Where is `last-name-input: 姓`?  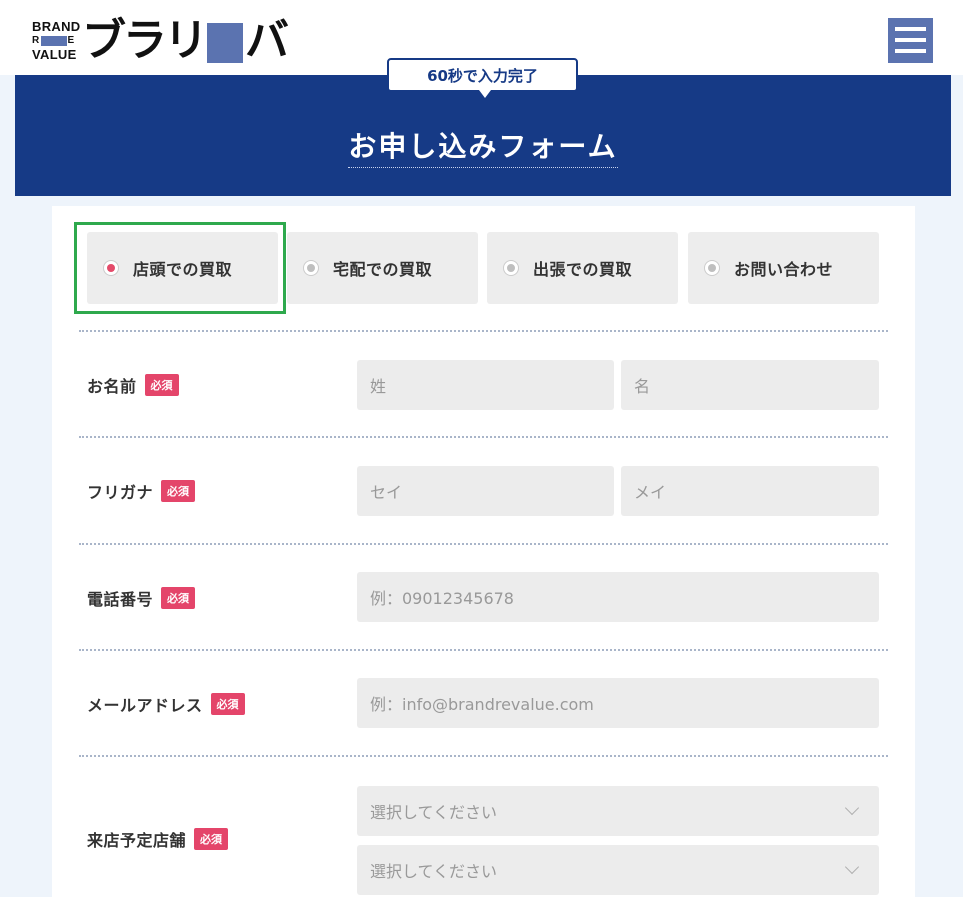
last-name-input: 姓 is located at coordinates (485, 385).